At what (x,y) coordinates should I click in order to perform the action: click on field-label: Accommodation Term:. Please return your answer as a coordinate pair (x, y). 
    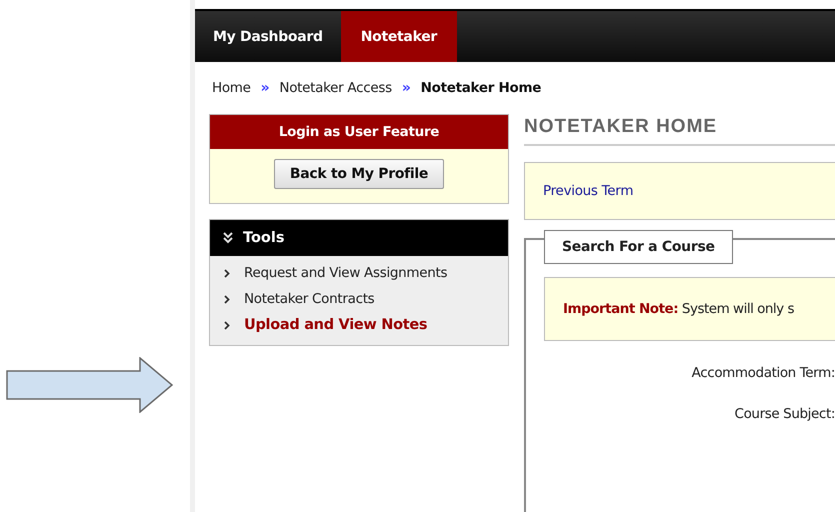
    Looking at the image, I should click on (763, 373).